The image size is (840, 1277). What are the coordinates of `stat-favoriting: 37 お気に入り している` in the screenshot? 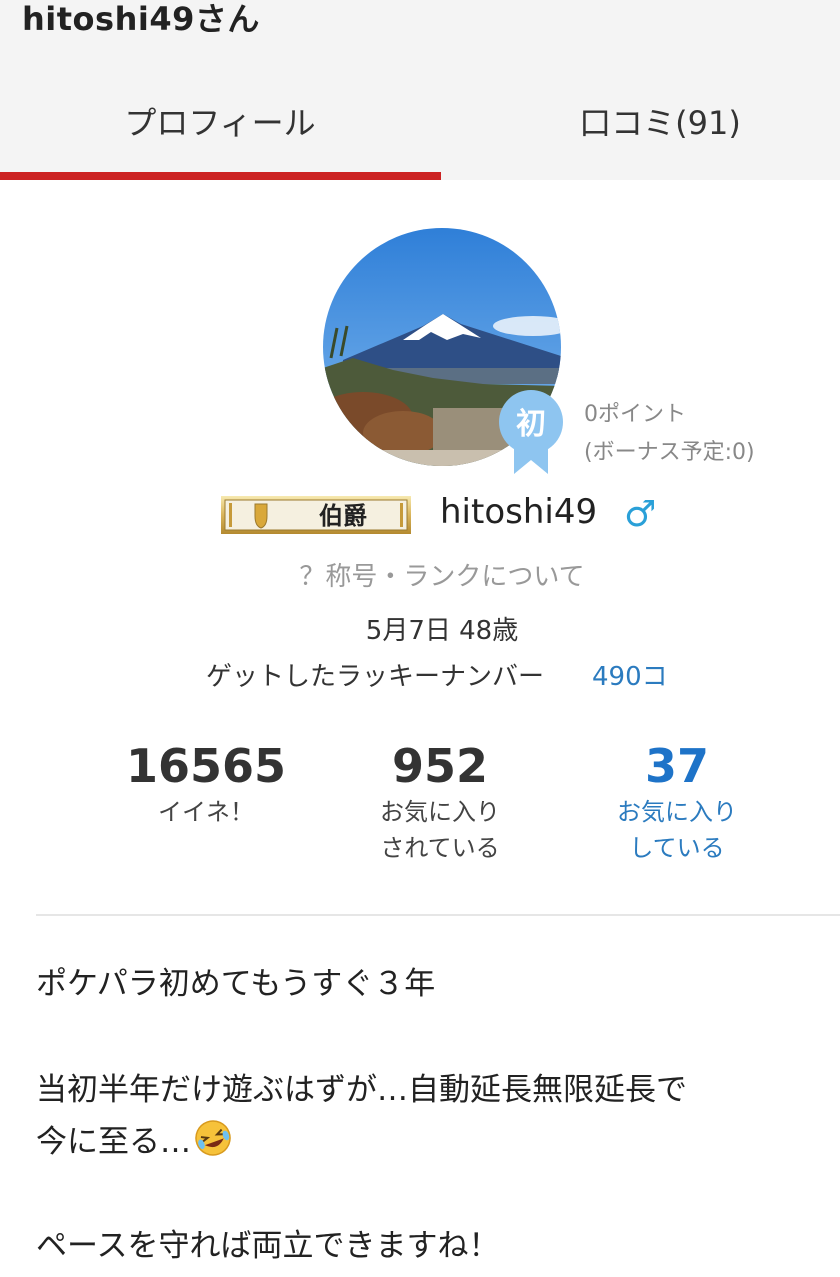 It's located at (677, 802).